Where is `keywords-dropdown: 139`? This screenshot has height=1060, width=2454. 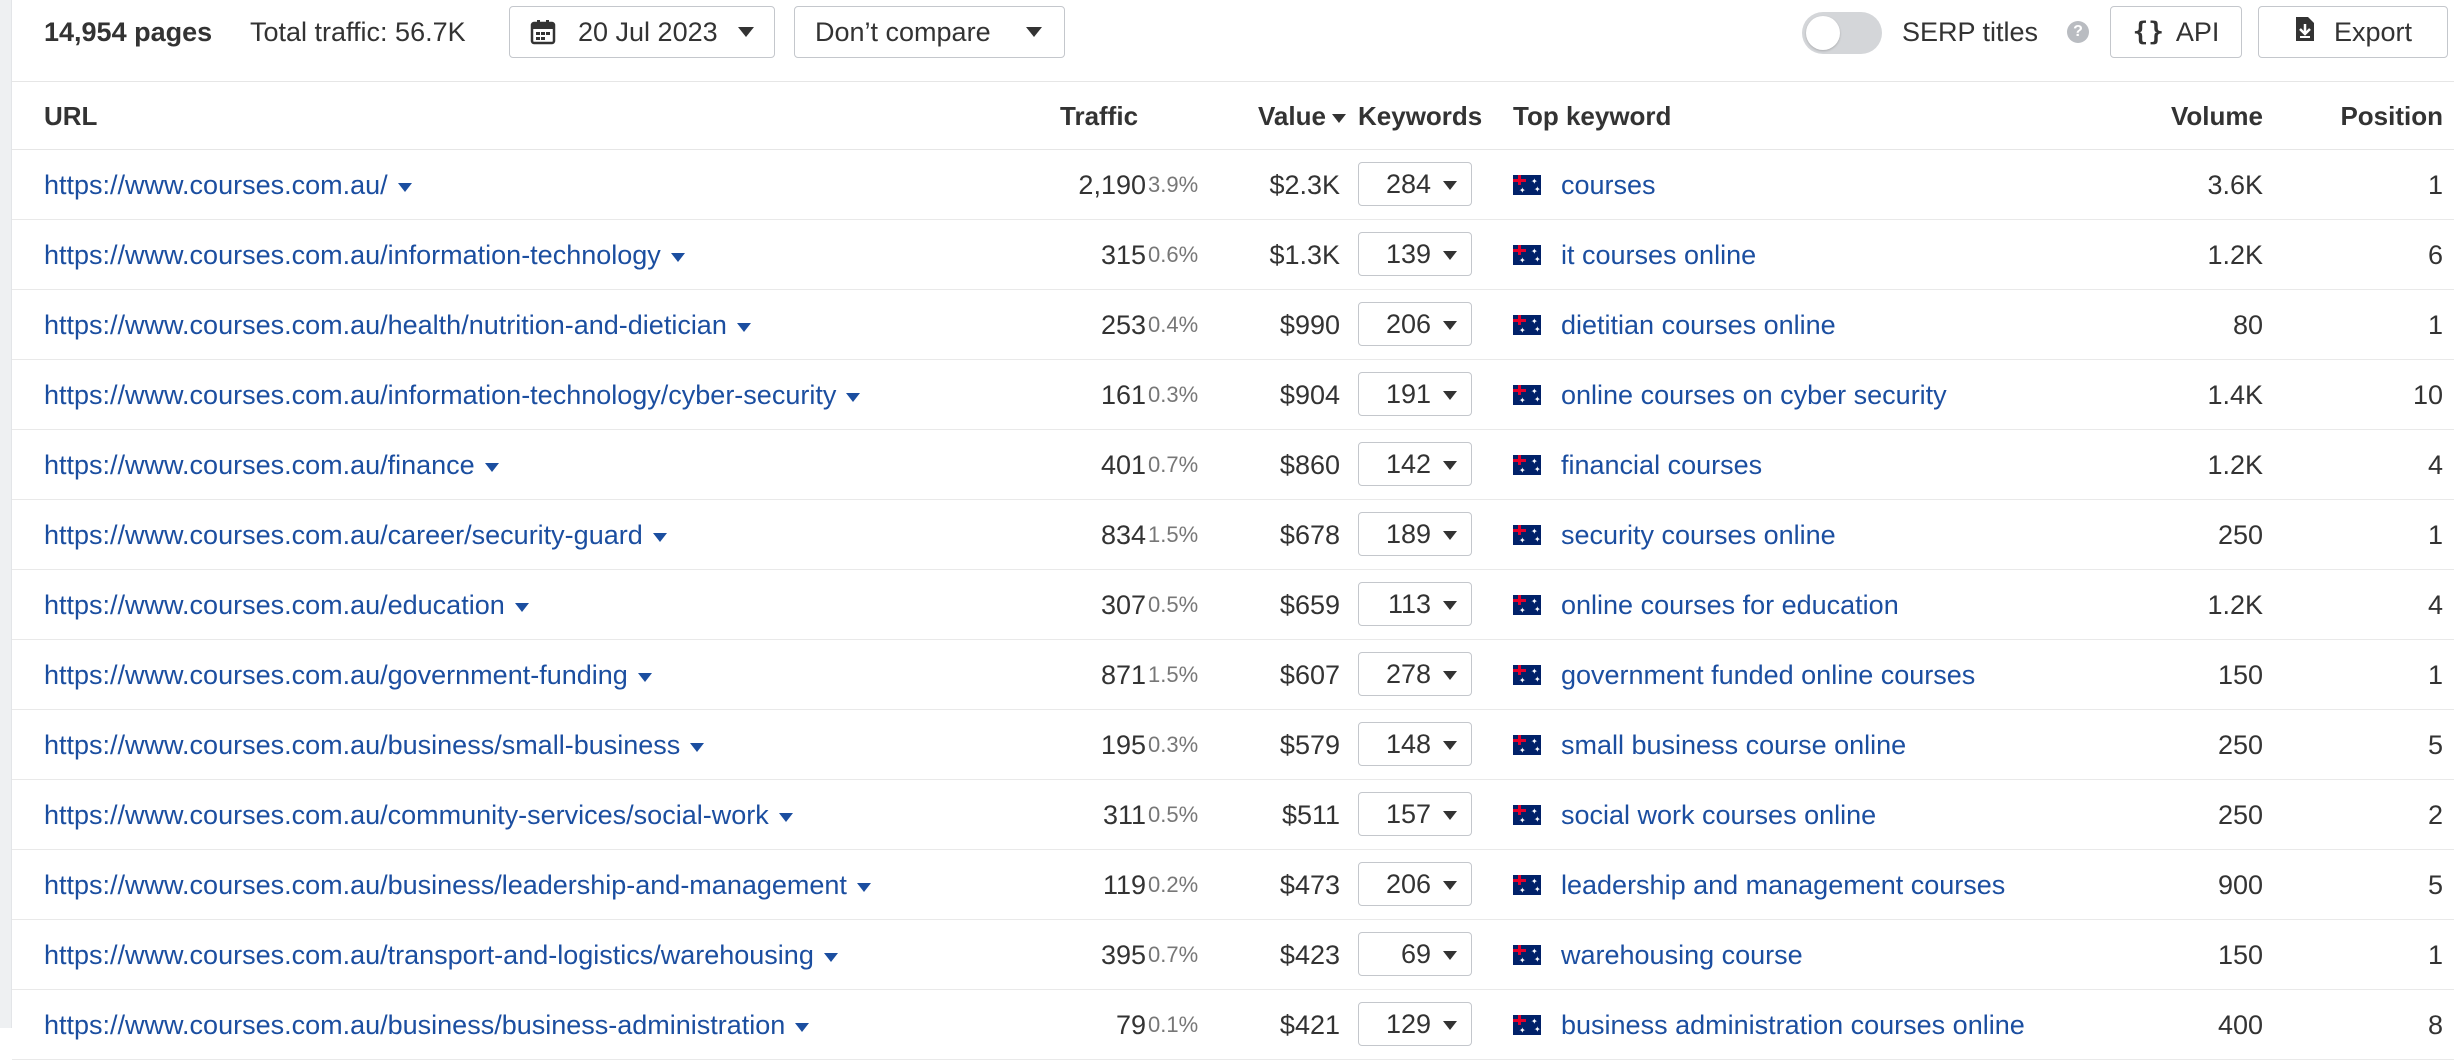 keywords-dropdown: 139 is located at coordinates (1415, 254).